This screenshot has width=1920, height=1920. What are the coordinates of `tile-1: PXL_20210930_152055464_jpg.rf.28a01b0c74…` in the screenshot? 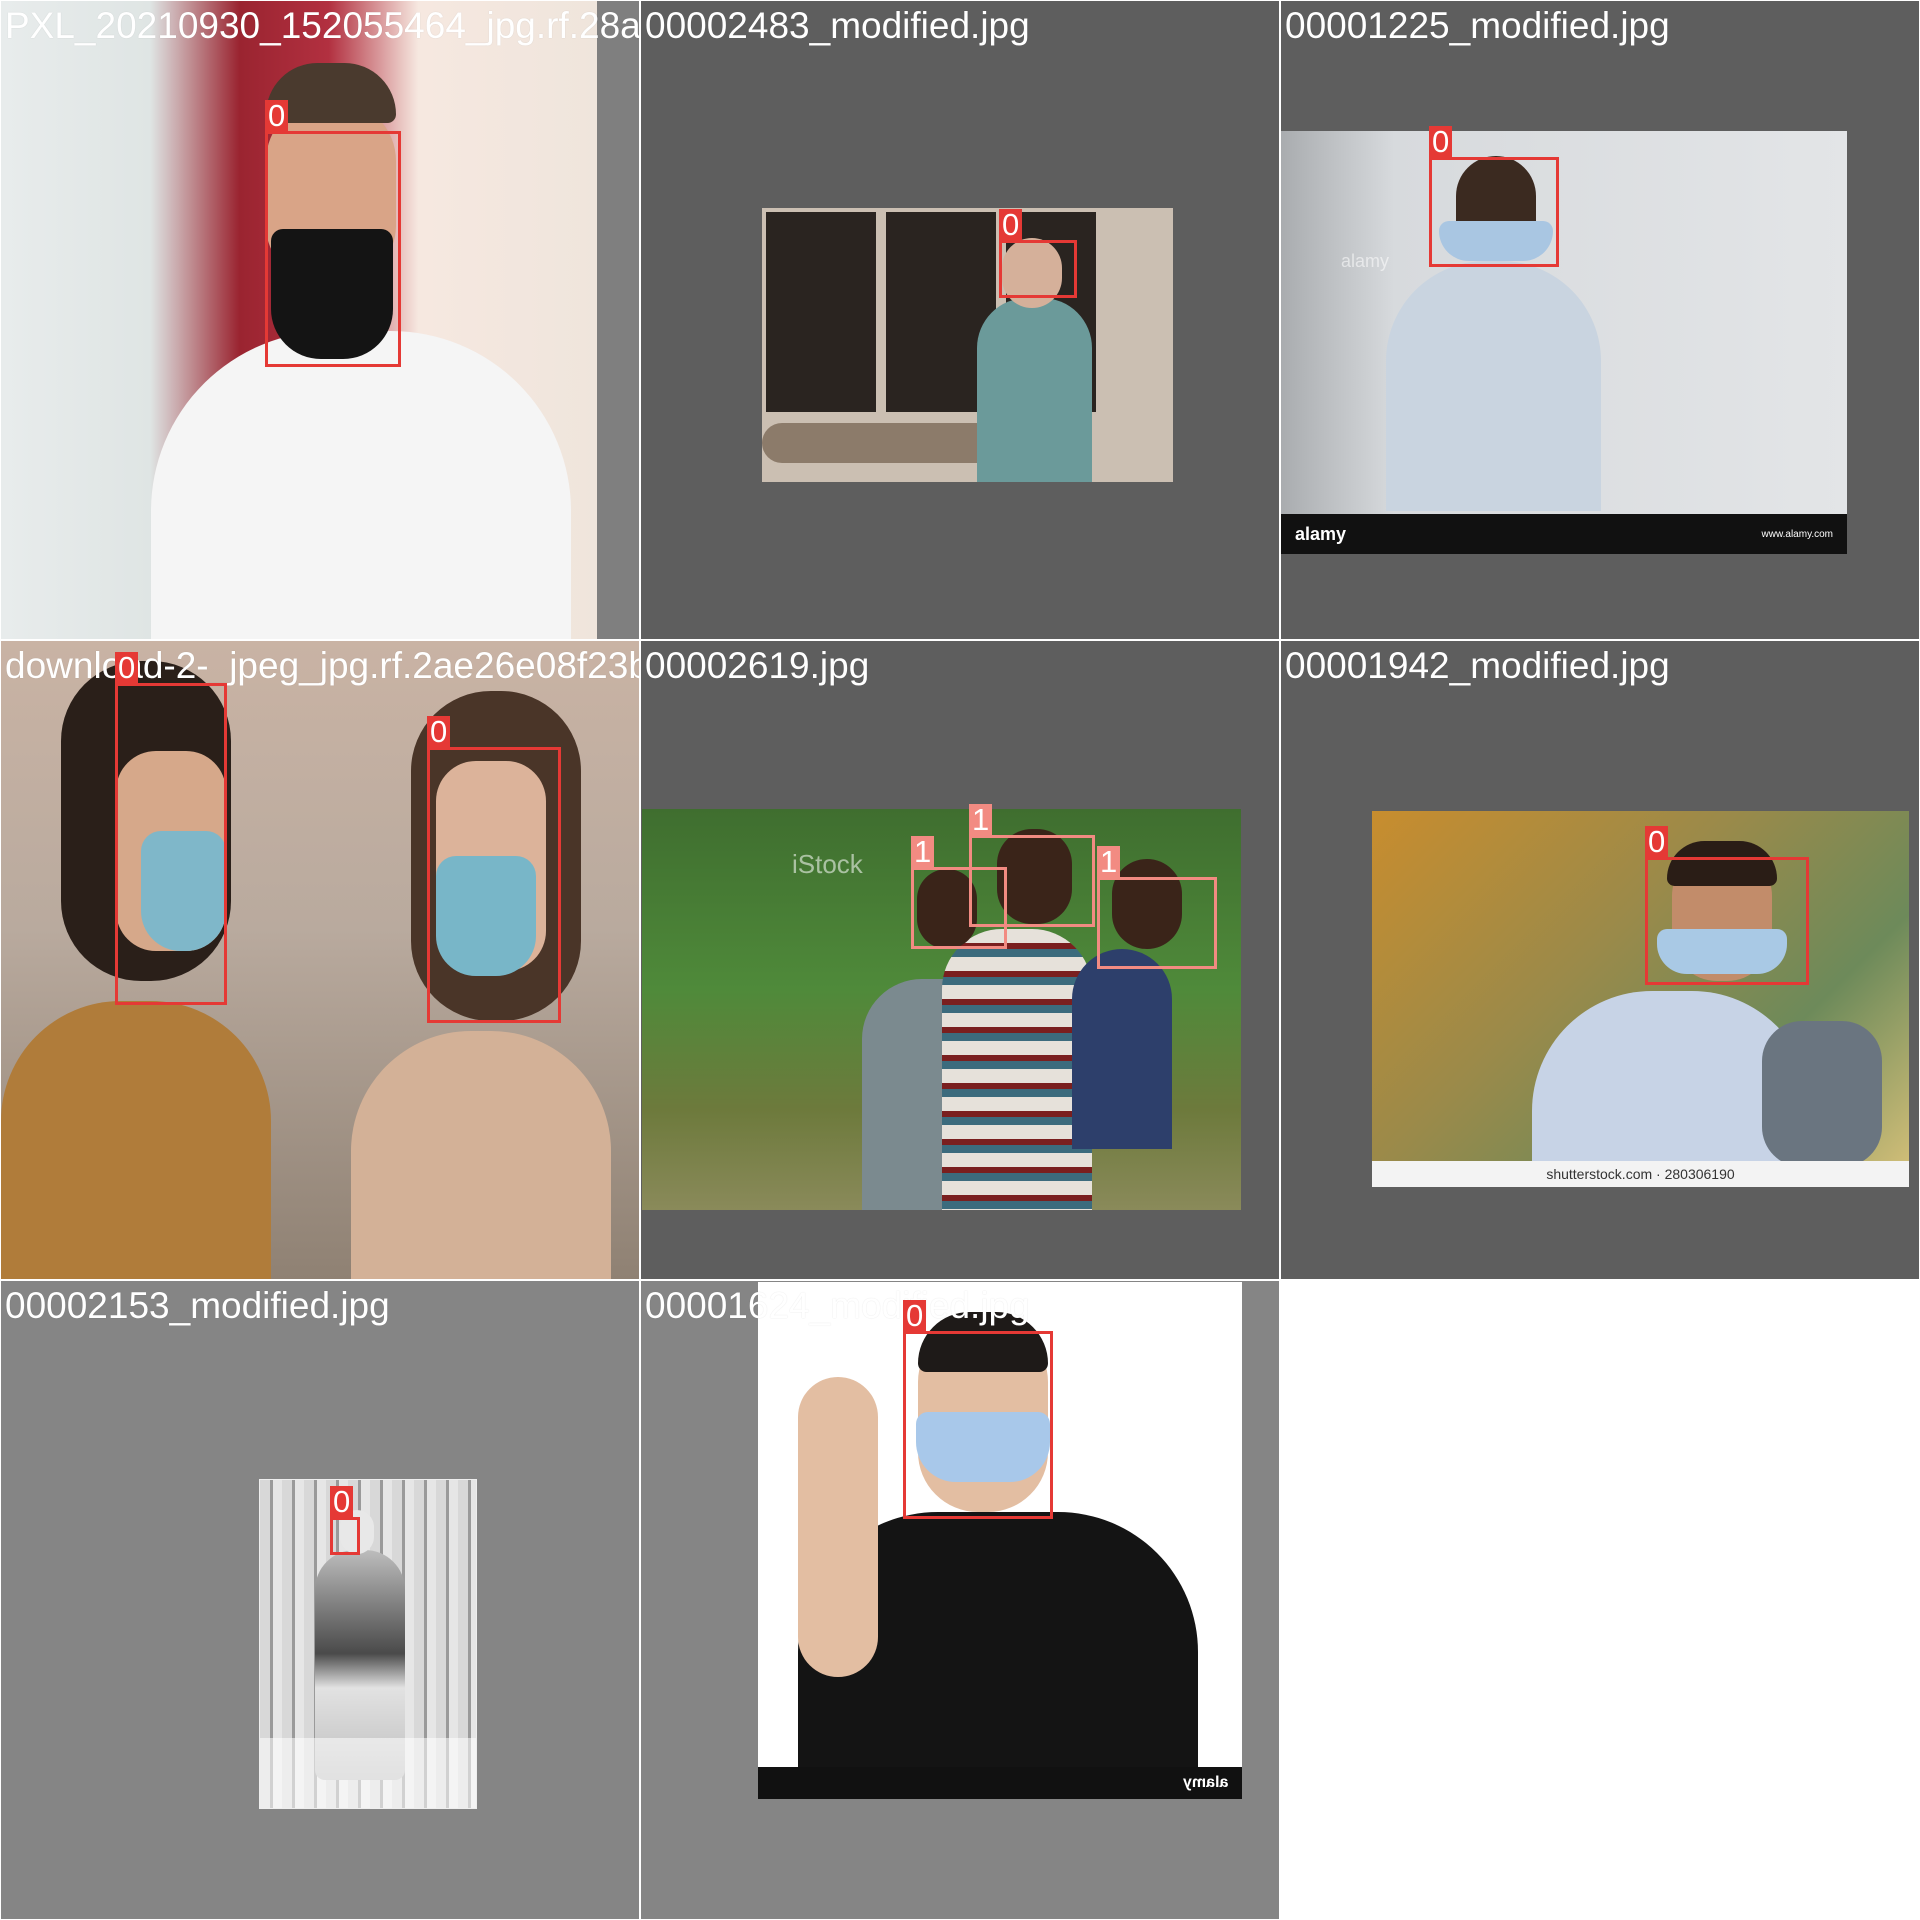 It's located at (320, 320).